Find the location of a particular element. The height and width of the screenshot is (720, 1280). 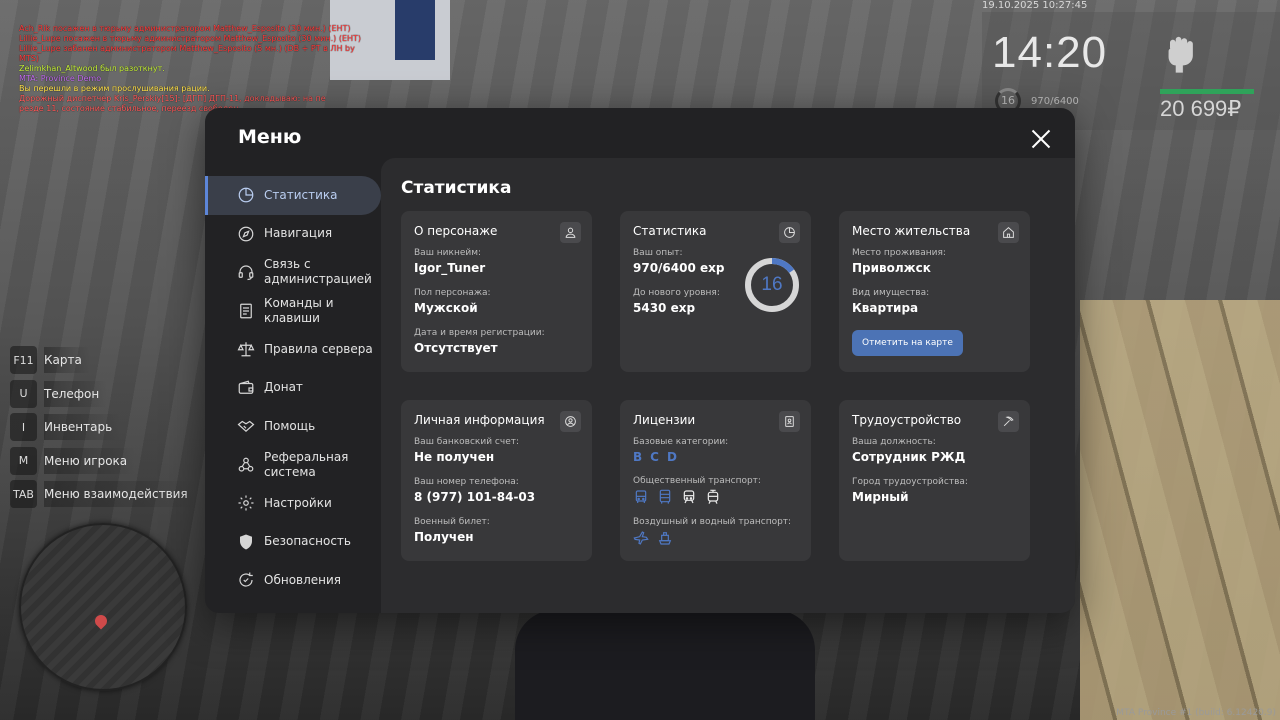

field-label: Ваш номер телефона: is located at coordinates (466, 482).